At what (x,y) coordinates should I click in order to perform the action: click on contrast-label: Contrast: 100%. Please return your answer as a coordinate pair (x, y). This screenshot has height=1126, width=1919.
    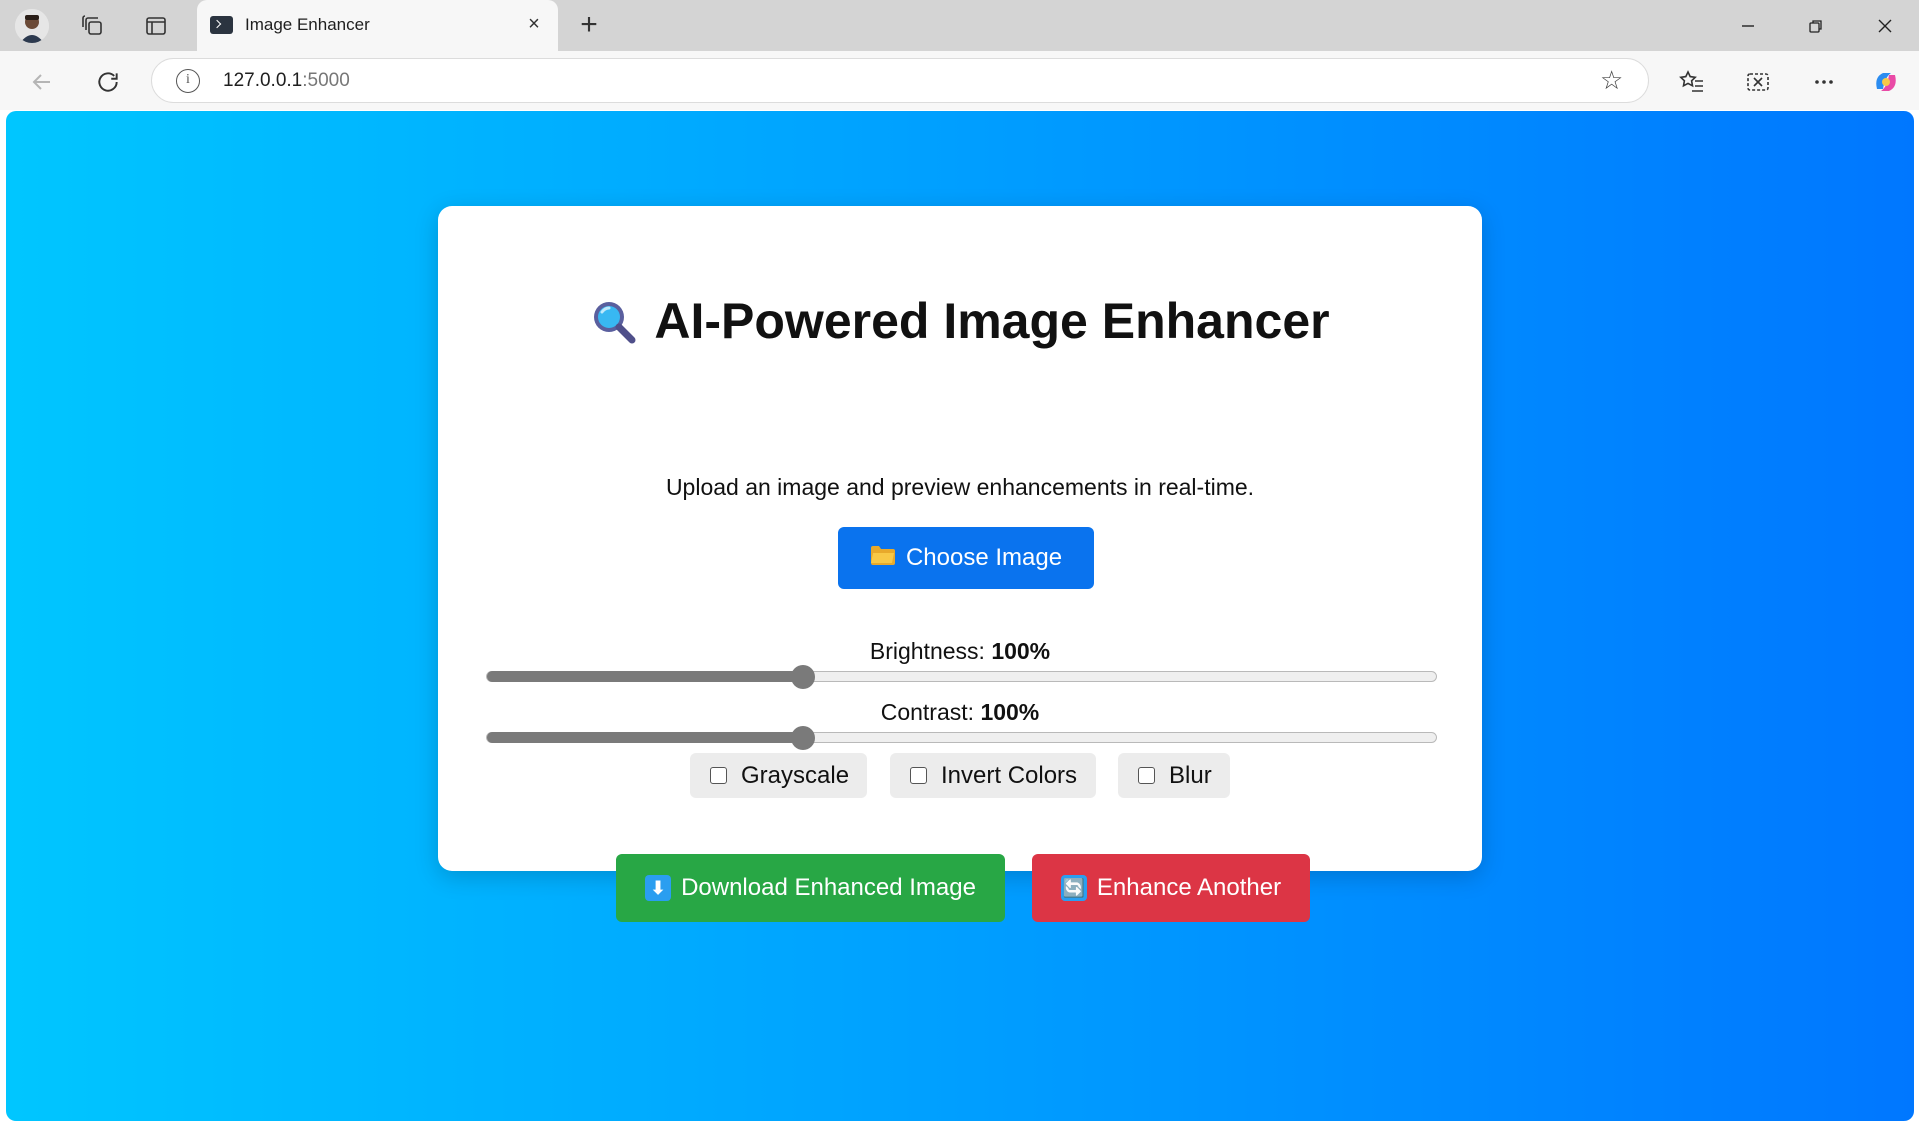
    Looking at the image, I should click on (960, 712).